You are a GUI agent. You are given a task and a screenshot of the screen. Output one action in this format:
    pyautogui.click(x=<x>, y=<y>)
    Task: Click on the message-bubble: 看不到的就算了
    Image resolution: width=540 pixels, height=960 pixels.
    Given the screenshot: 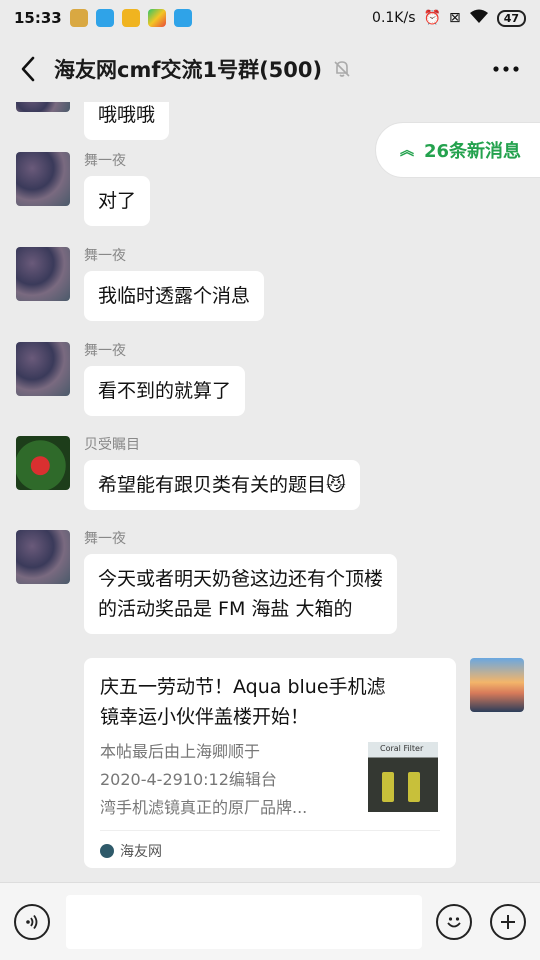 What is the action you would take?
    pyautogui.click(x=165, y=391)
    